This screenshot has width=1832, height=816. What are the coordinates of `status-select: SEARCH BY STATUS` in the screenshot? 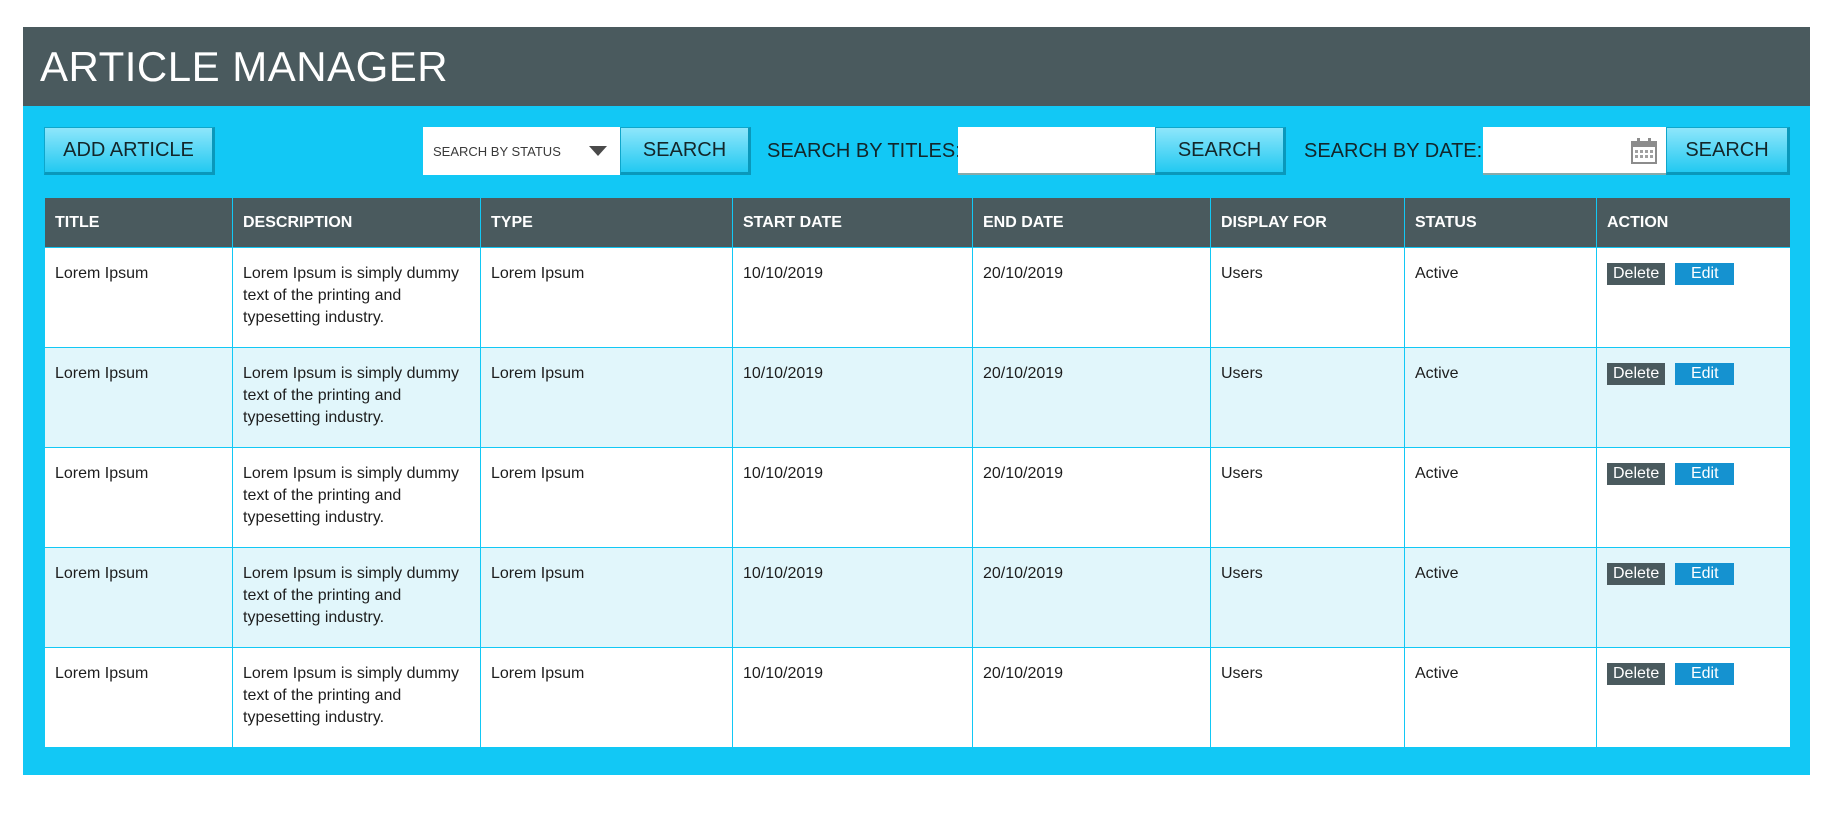 It's located at (521, 151).